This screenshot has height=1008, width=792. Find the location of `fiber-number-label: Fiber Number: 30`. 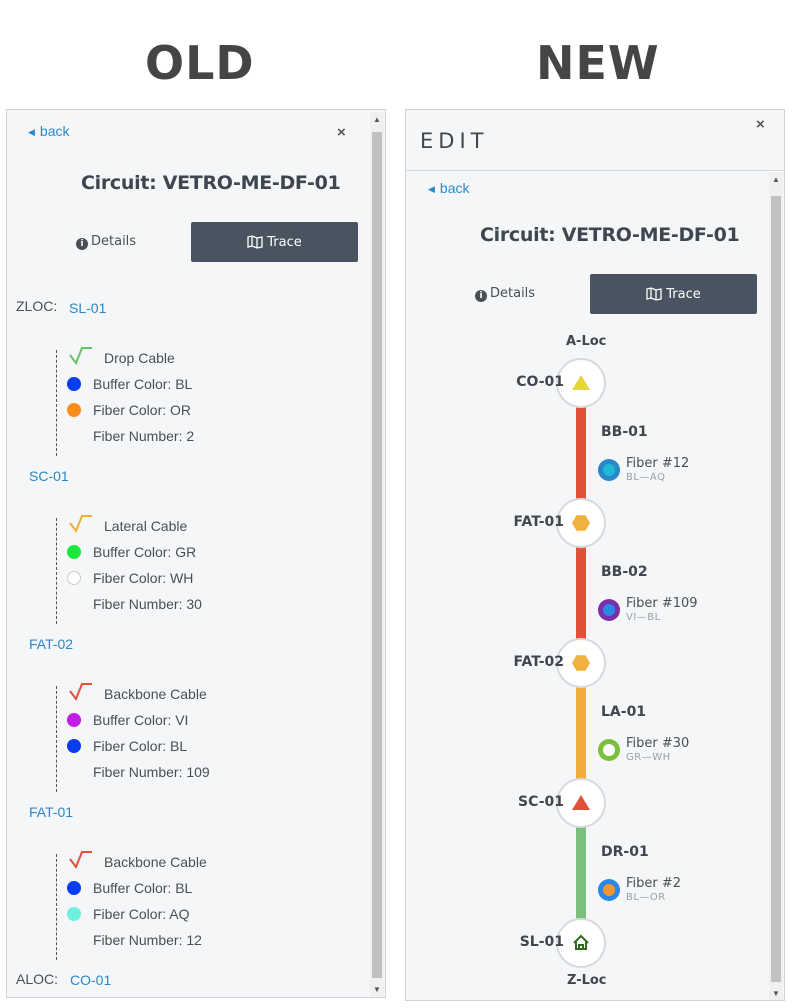

fiber-number-label: Fiber Number: 30 is located at coordinates (147, 604).